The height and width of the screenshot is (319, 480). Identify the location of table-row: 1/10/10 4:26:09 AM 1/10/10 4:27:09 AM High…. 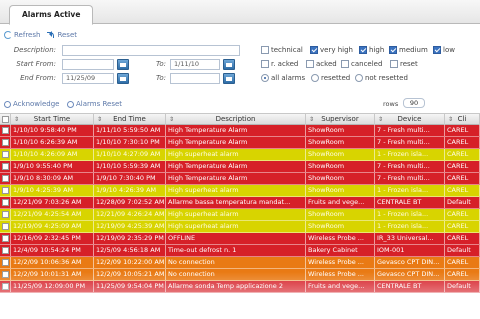
(240, 155).